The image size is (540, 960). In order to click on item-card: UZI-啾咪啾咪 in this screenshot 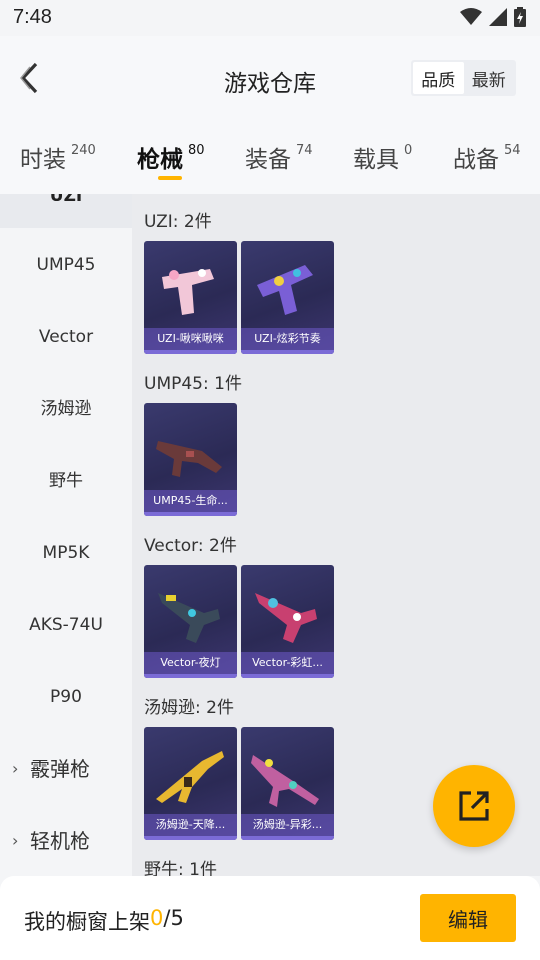, I will do `click(190, 297)`.